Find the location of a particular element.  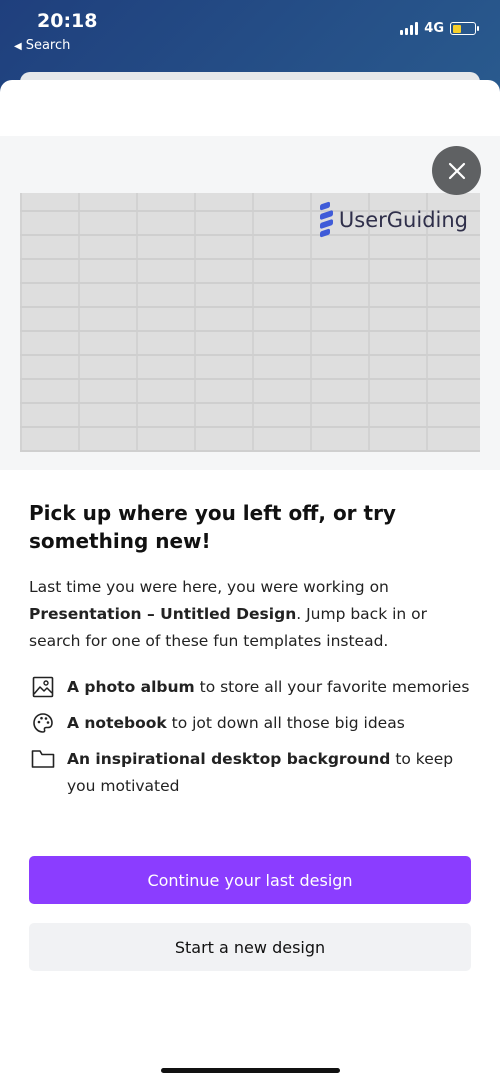

brand-logo: UserGuiding is located at coordinates (393, 219).